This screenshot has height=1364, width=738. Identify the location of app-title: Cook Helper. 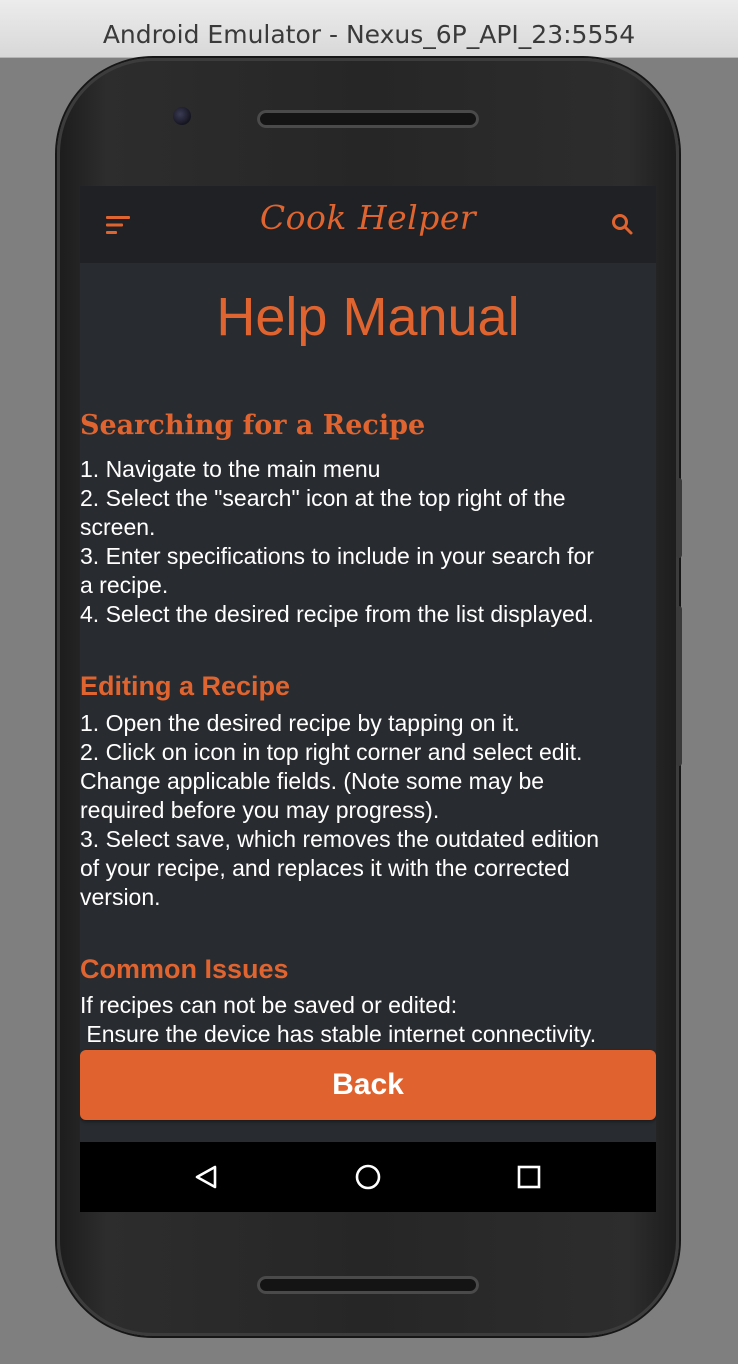
(368, 217).